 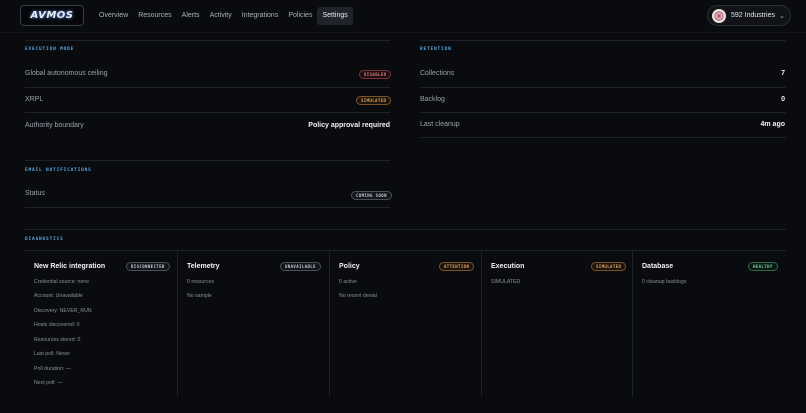 What do you see at coordinates (349, 125) in the screenshot?
I see `row-value-authority-boundary: Policy approval required` at bounding box center [349, 125].